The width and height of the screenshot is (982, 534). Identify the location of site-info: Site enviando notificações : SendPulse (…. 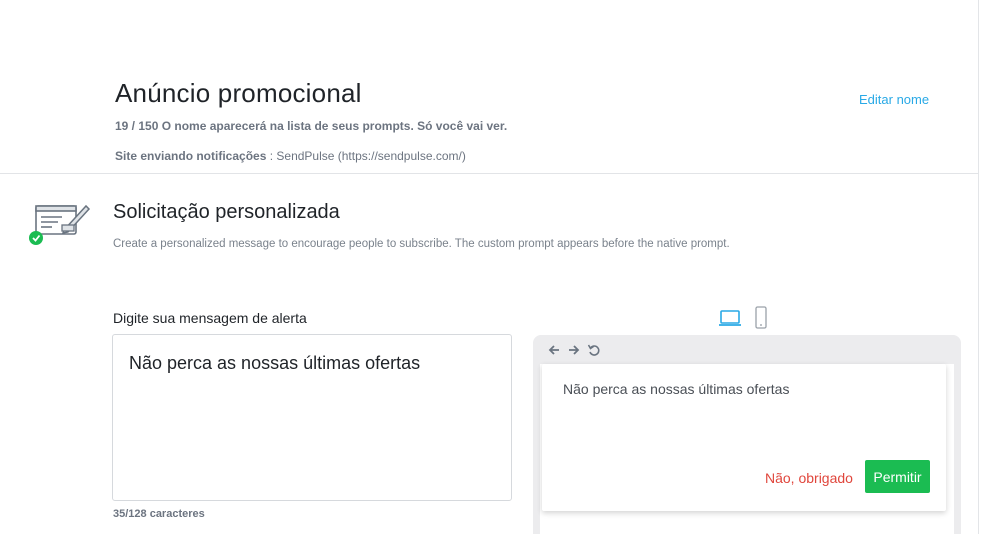
(290, 156).